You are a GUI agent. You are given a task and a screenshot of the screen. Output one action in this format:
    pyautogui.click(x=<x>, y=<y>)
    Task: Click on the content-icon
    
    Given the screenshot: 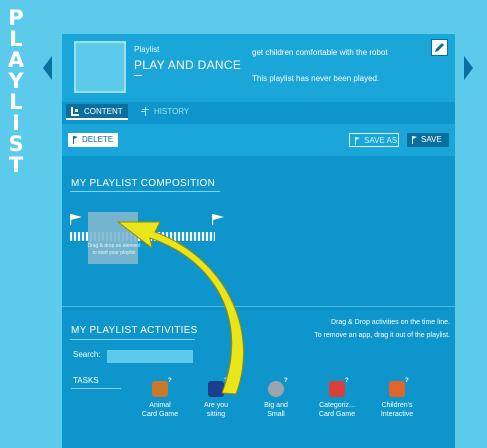 What is the action you would take?
    pyautogui.click(x=75, y=111)
    